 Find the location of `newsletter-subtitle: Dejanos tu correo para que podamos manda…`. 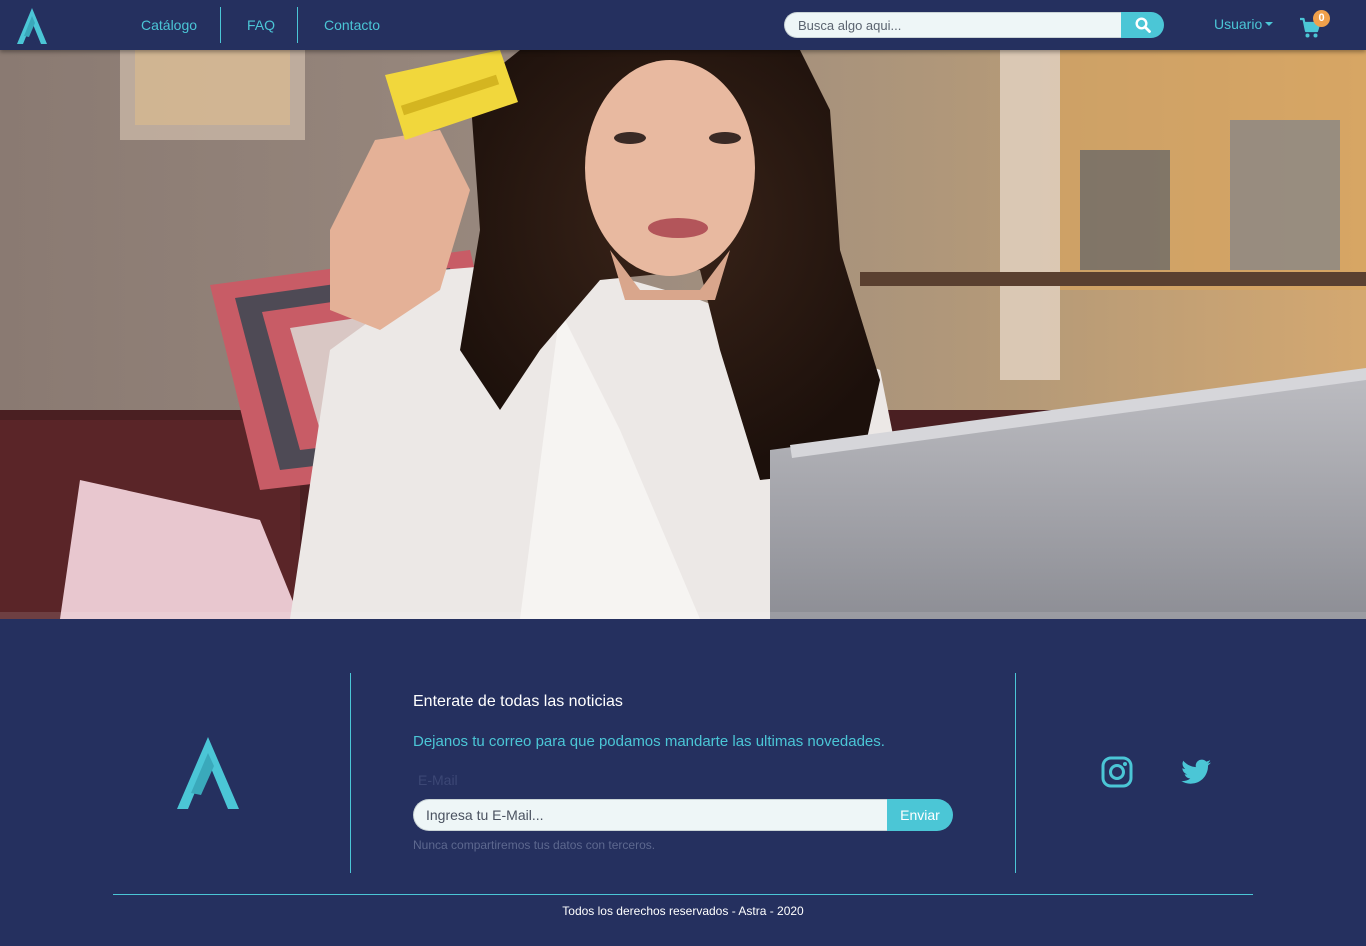

newsletter-subtitle: Dejanos tu correo para que podamos manda… is located at coordinates (649, 741).